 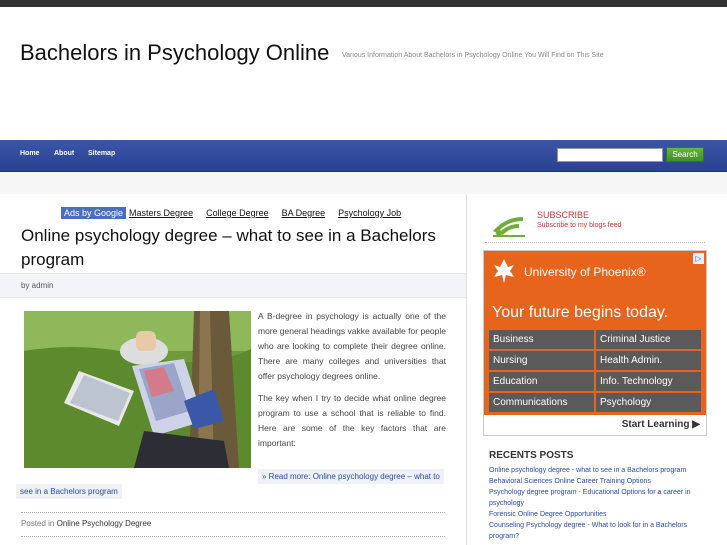 What do you see at coordinates (29, 153) in the screenshot?
I see `nav-home: Home` at bounding box center [29, 153].